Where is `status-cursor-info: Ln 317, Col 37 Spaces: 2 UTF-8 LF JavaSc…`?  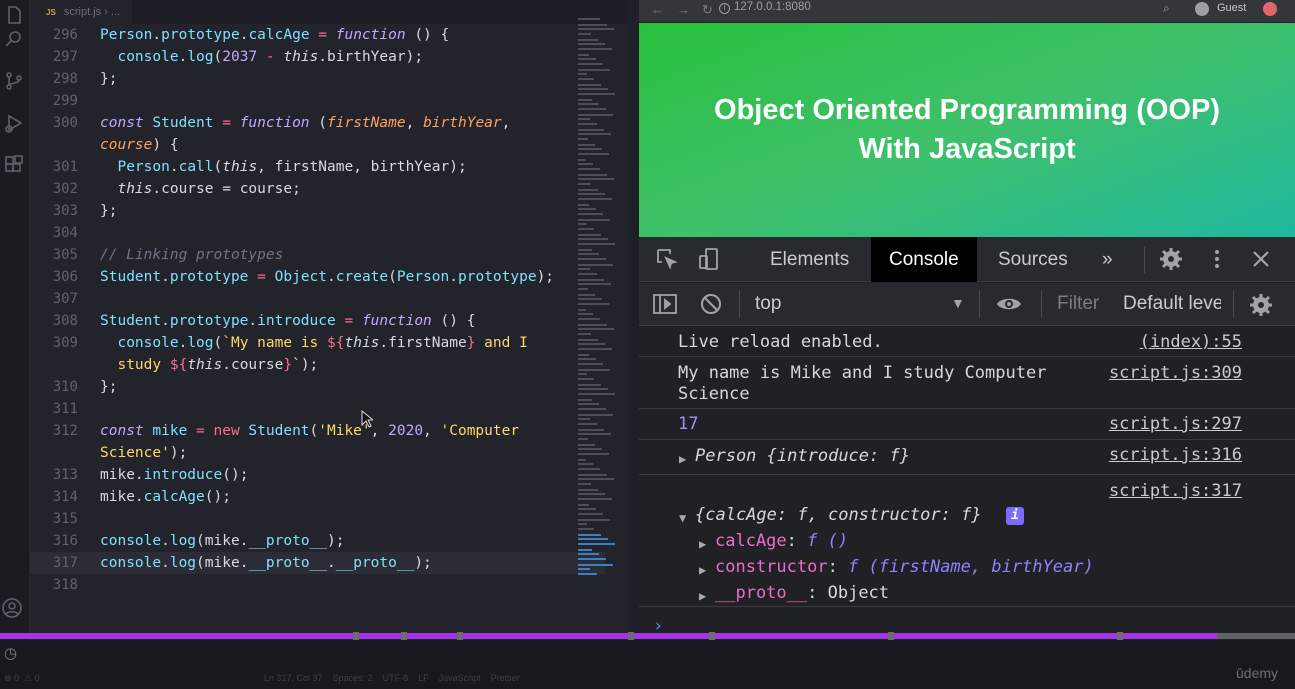 status-cursor-info: Ln 317, Col 37 Spaces: 2 UTF-8 LF JavaSc… is located at coordinates (392, 678).